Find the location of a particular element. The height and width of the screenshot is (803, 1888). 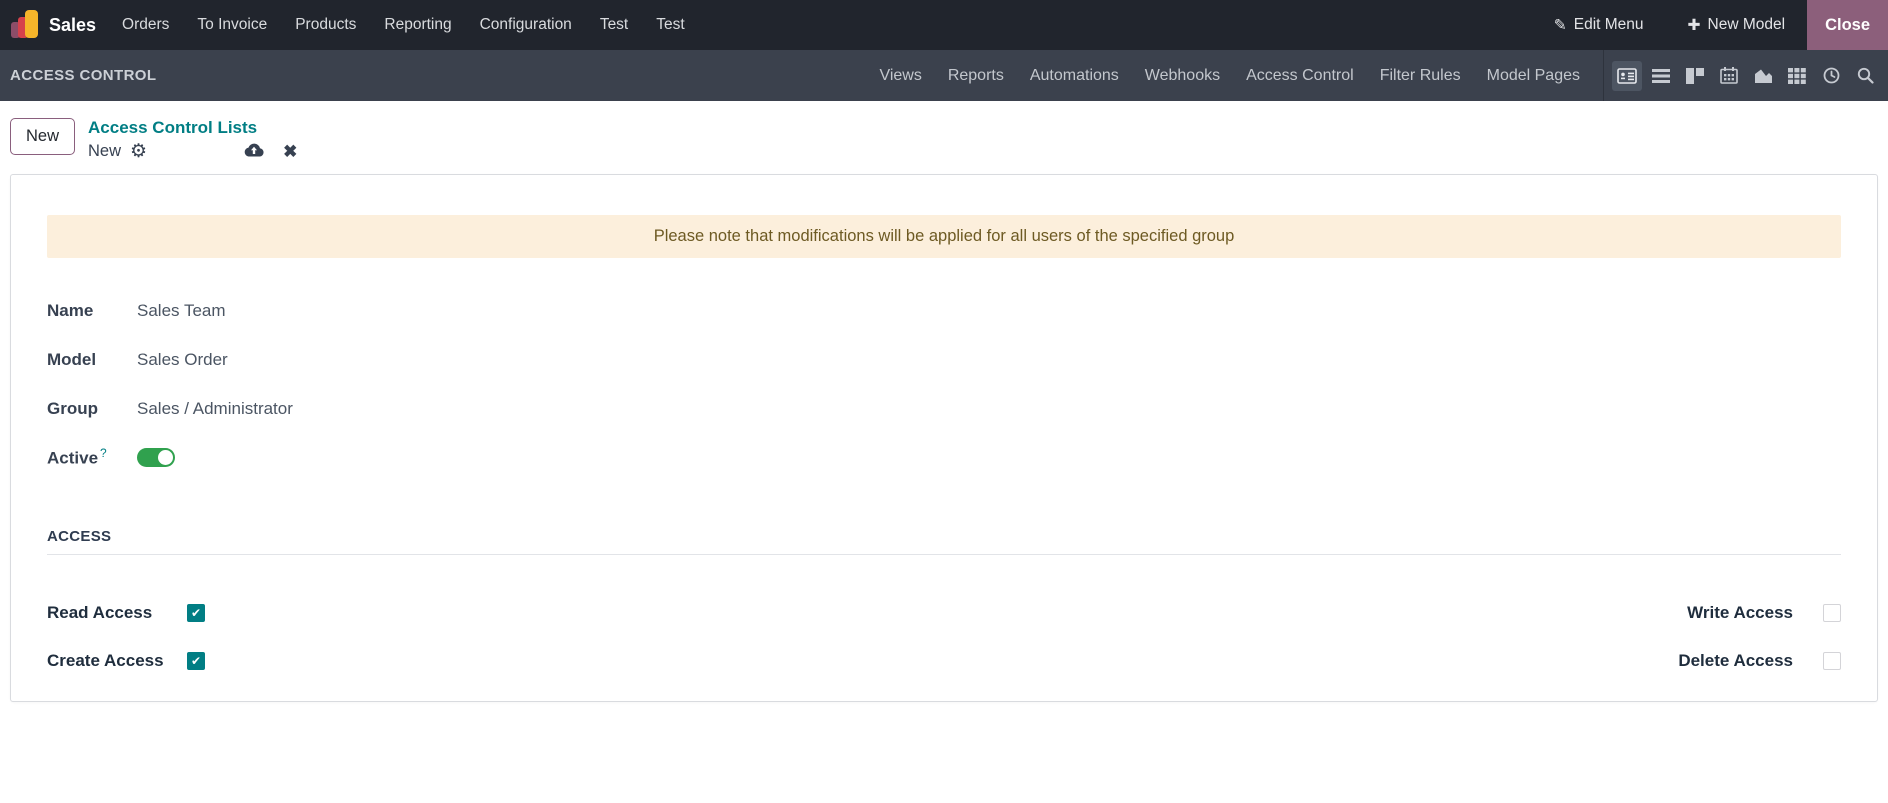

delete-access-label: Delete Access is located at coordinates (1735, 660).